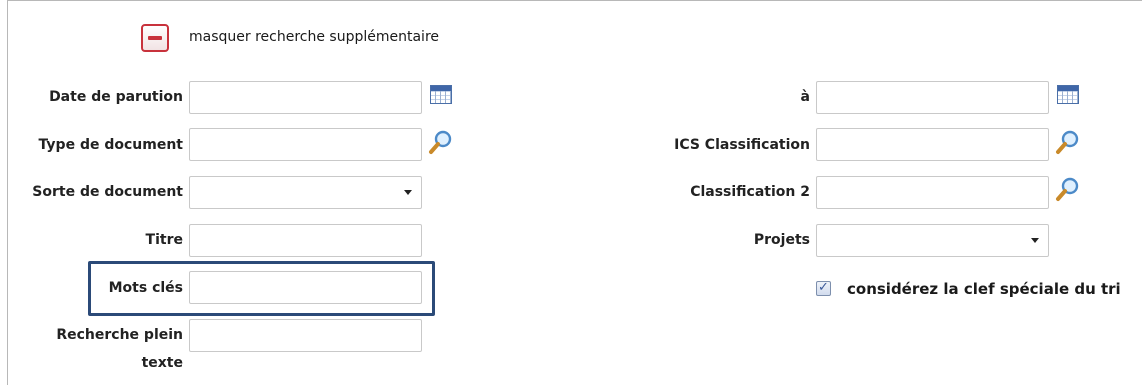 The height and width of the screenshot is (385, 1142). What do you see at coordinates (932, 240) in the screenshot?
I see `projects-select` at bounding box center [932, 240].